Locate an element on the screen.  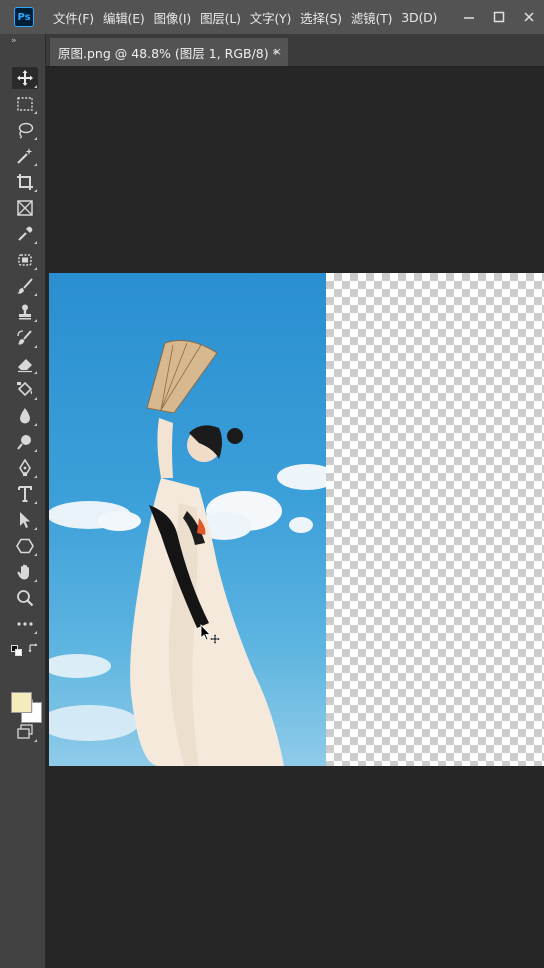
hand-icon is located at coordinates (23, 572).